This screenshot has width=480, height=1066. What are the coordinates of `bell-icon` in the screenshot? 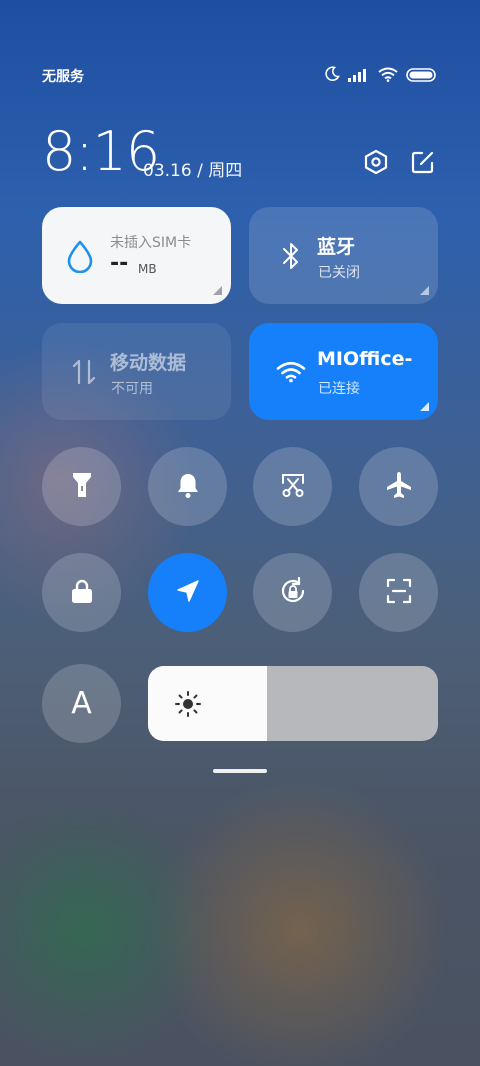 It's located at (188, 487).